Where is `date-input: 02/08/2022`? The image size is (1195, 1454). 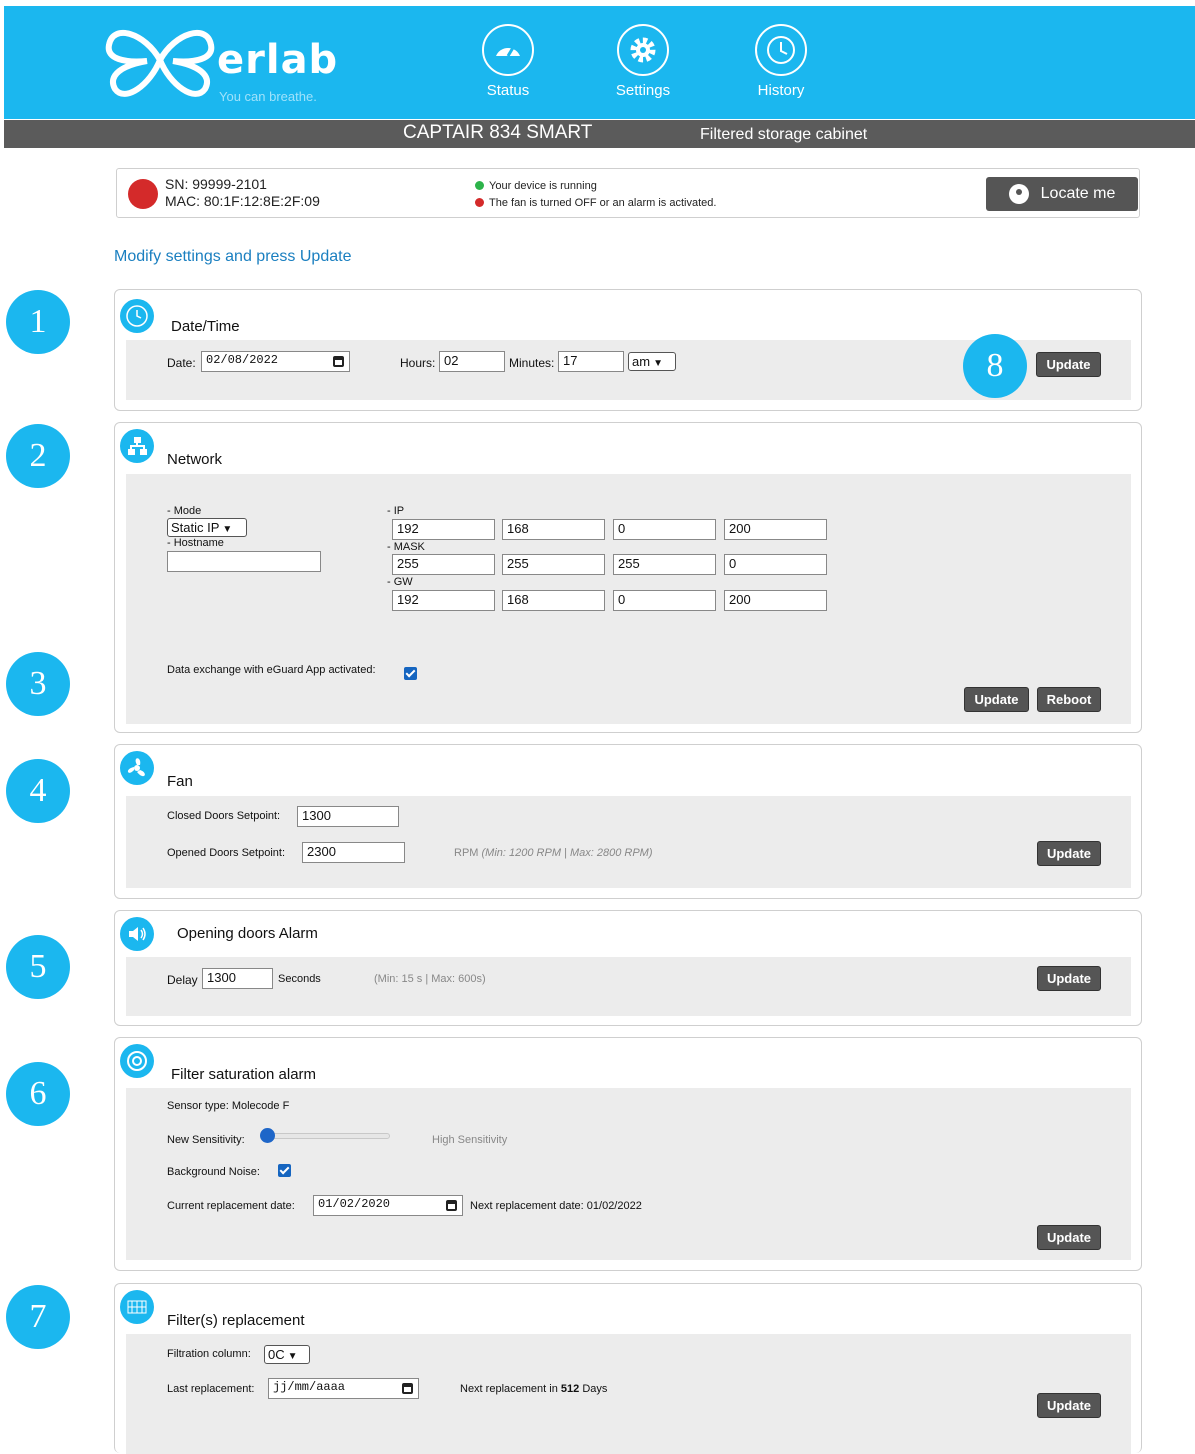
date-input: 02/08/2022 is located at coordinates (275, 361).